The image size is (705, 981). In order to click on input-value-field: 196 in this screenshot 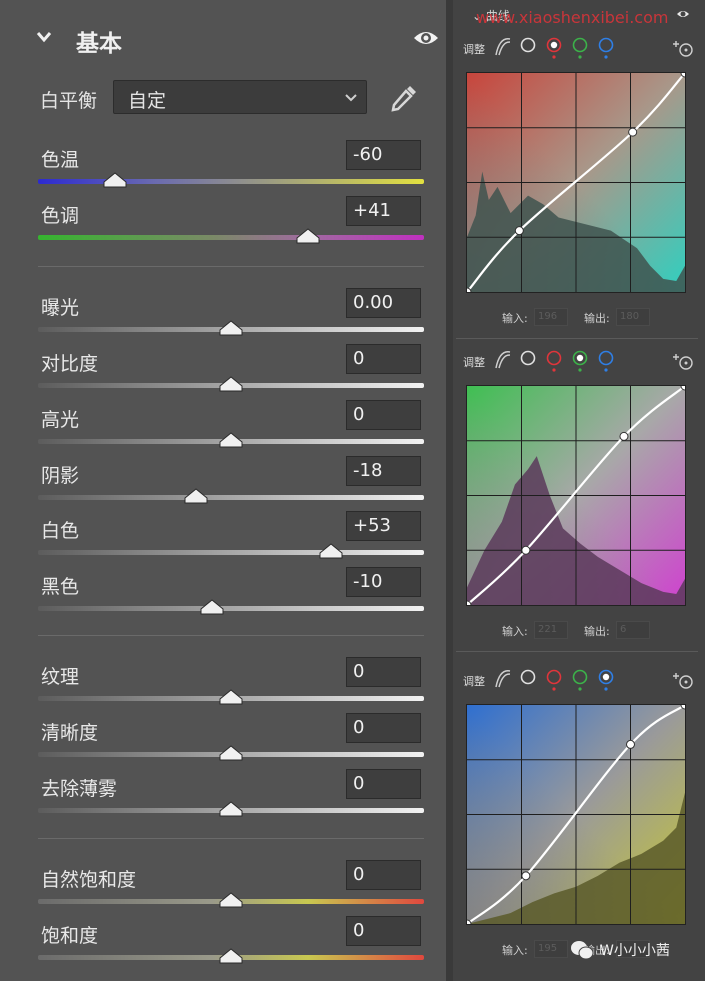, I will do `click(551, 317)`.